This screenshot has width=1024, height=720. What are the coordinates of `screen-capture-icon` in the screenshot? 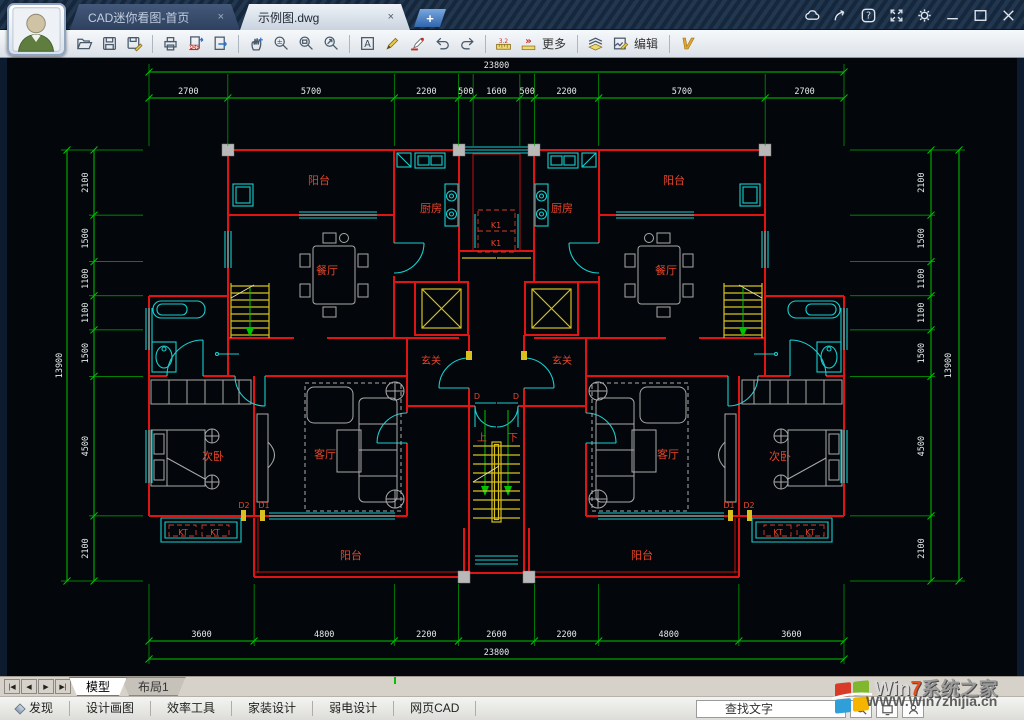 It's located at (887, 709).